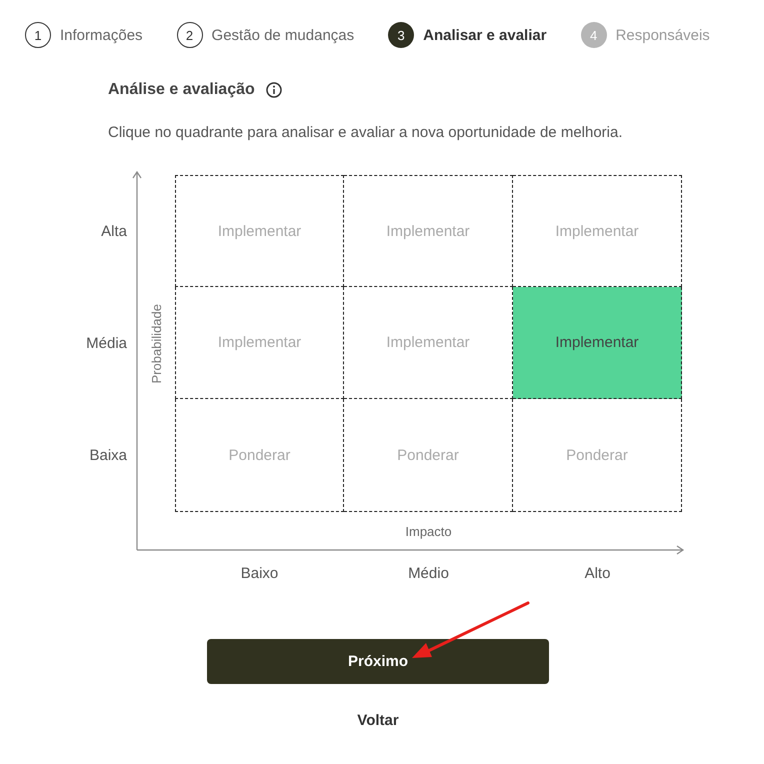  What do you see at coordinates (259, 573) in the screenshot?
I see `impact-level-label: Baixo` at bounding box center [259, 573].